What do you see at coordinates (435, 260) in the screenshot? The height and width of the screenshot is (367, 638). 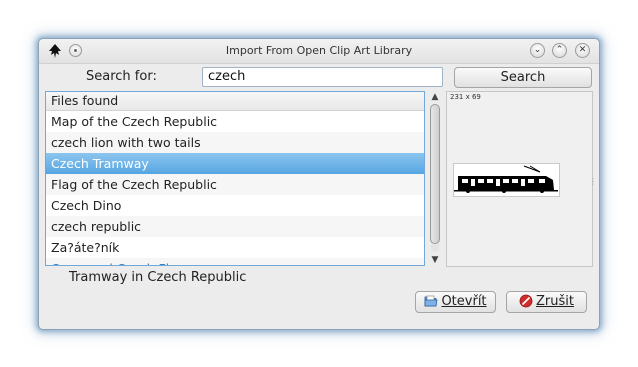 I see `scroll-down-icon: ▼` at bounding box center [435, 260].